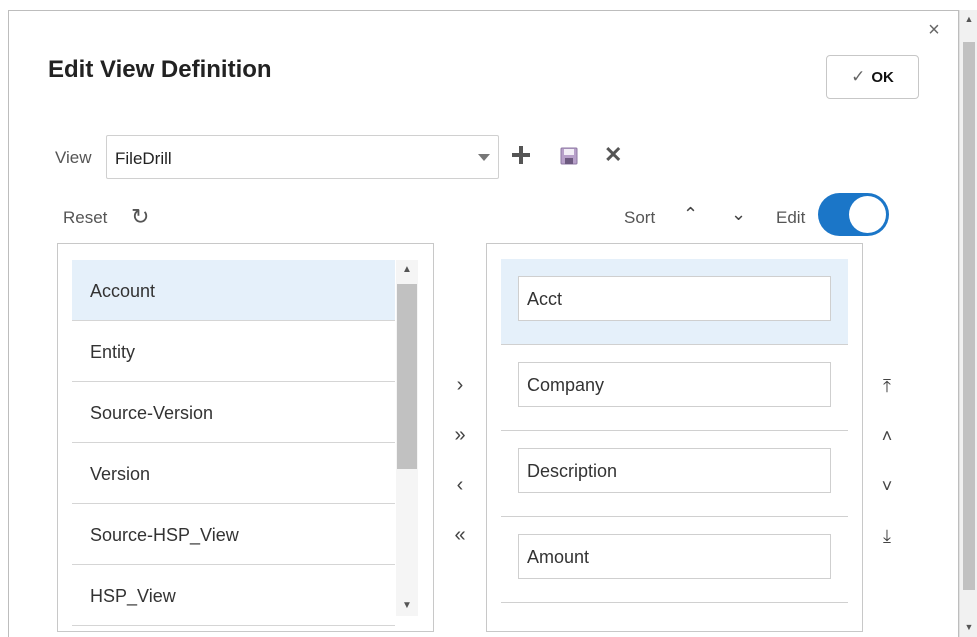 This screenshot has height=637, width=977. I want to click on column-alias-field: Description, so click(674, 470).